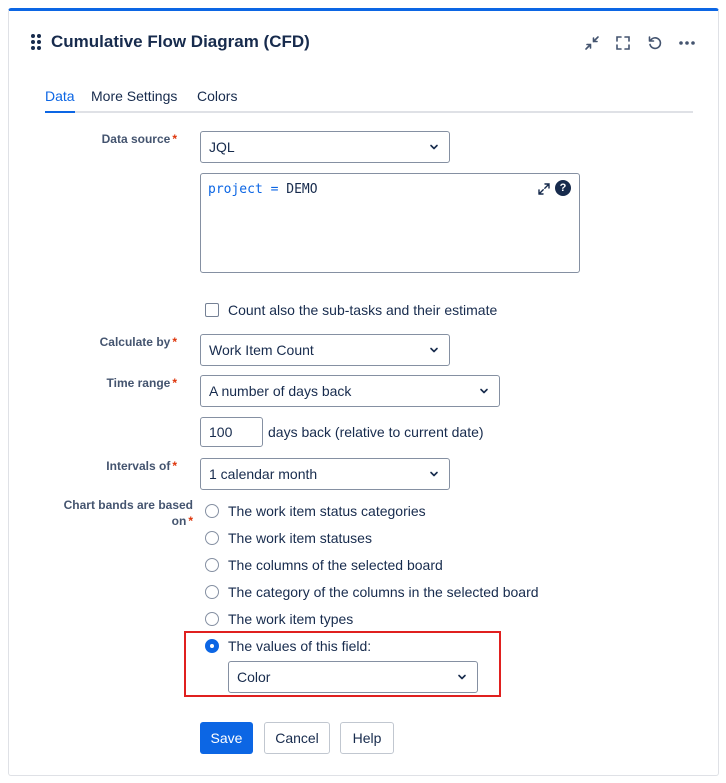  What do you see at coordinates (687, 43) in the screenshot?
I see `more-icon` at bounding box center [687, 43].